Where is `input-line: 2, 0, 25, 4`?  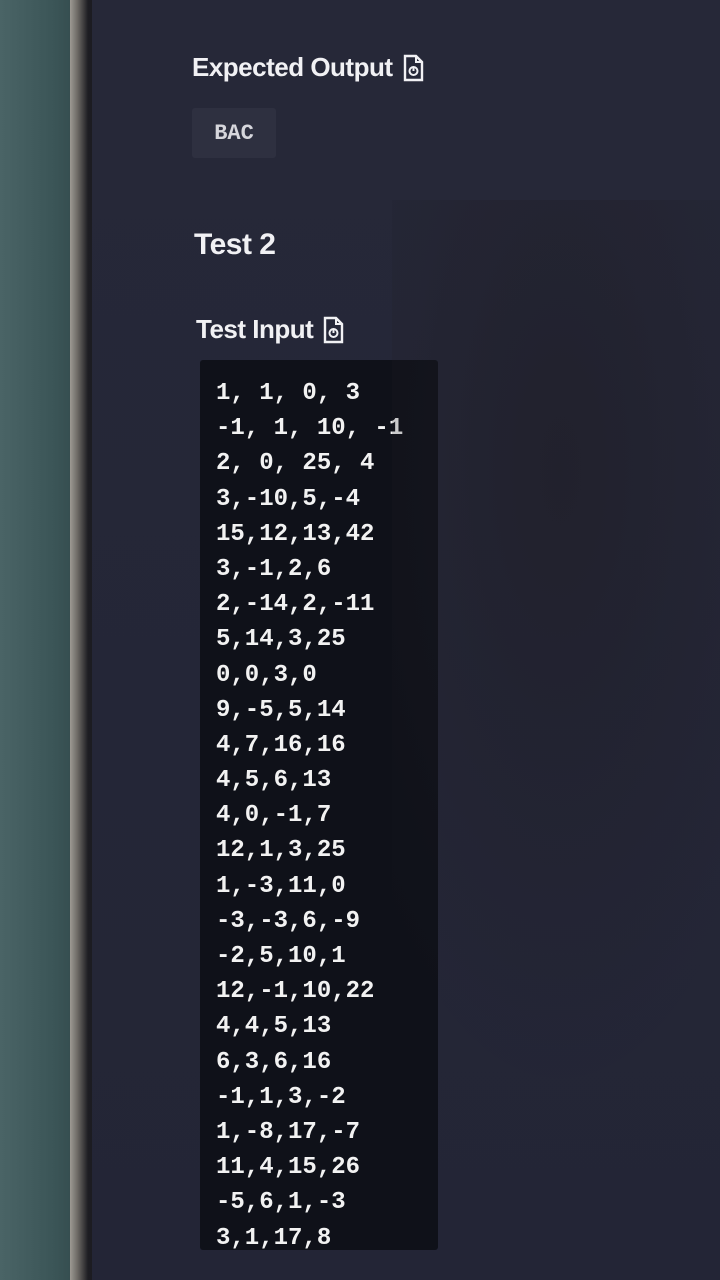
input-line: 2, 0, 25, 4 is located at coordinates (295, 464).